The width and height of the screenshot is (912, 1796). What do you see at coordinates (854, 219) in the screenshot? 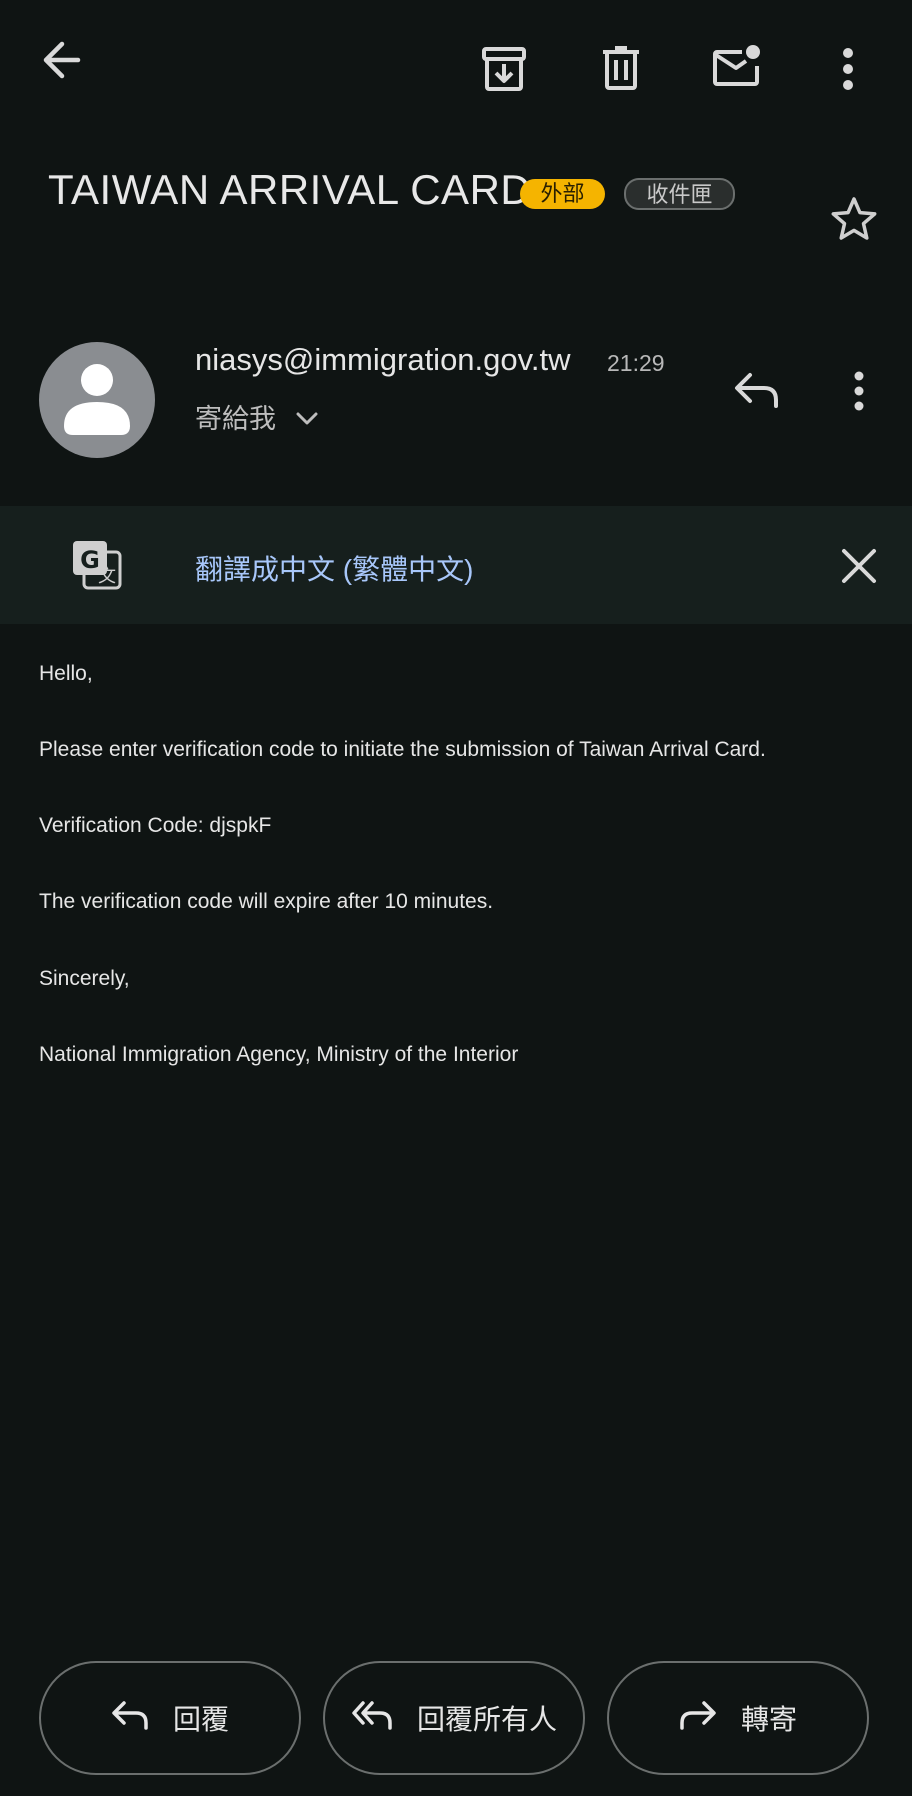
I see `star-icon` at bounding box center [854, 219].